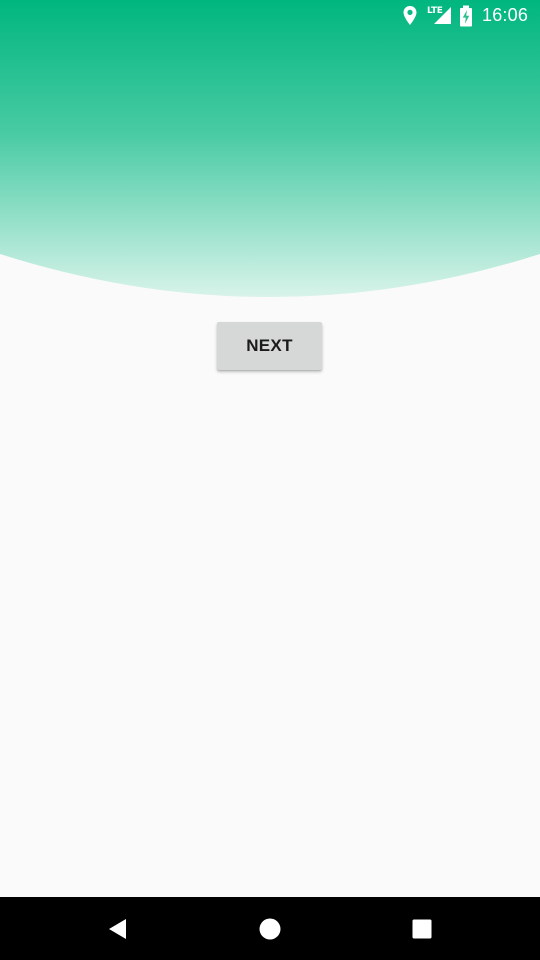  What do you see at coordinates (442, 15) in the screenshot?
I see `signal-icon` at bounding box center [442, 15].